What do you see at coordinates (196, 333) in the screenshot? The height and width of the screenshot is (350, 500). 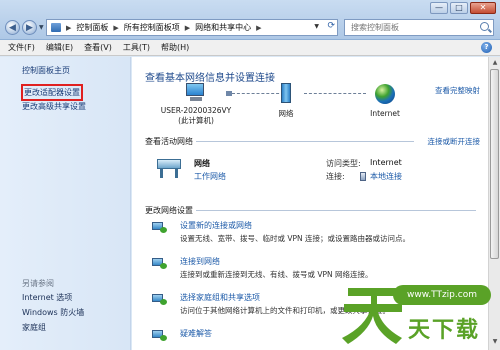 I see `troubleshoot-link: 疑难解答` at bounding box center [196, 333].